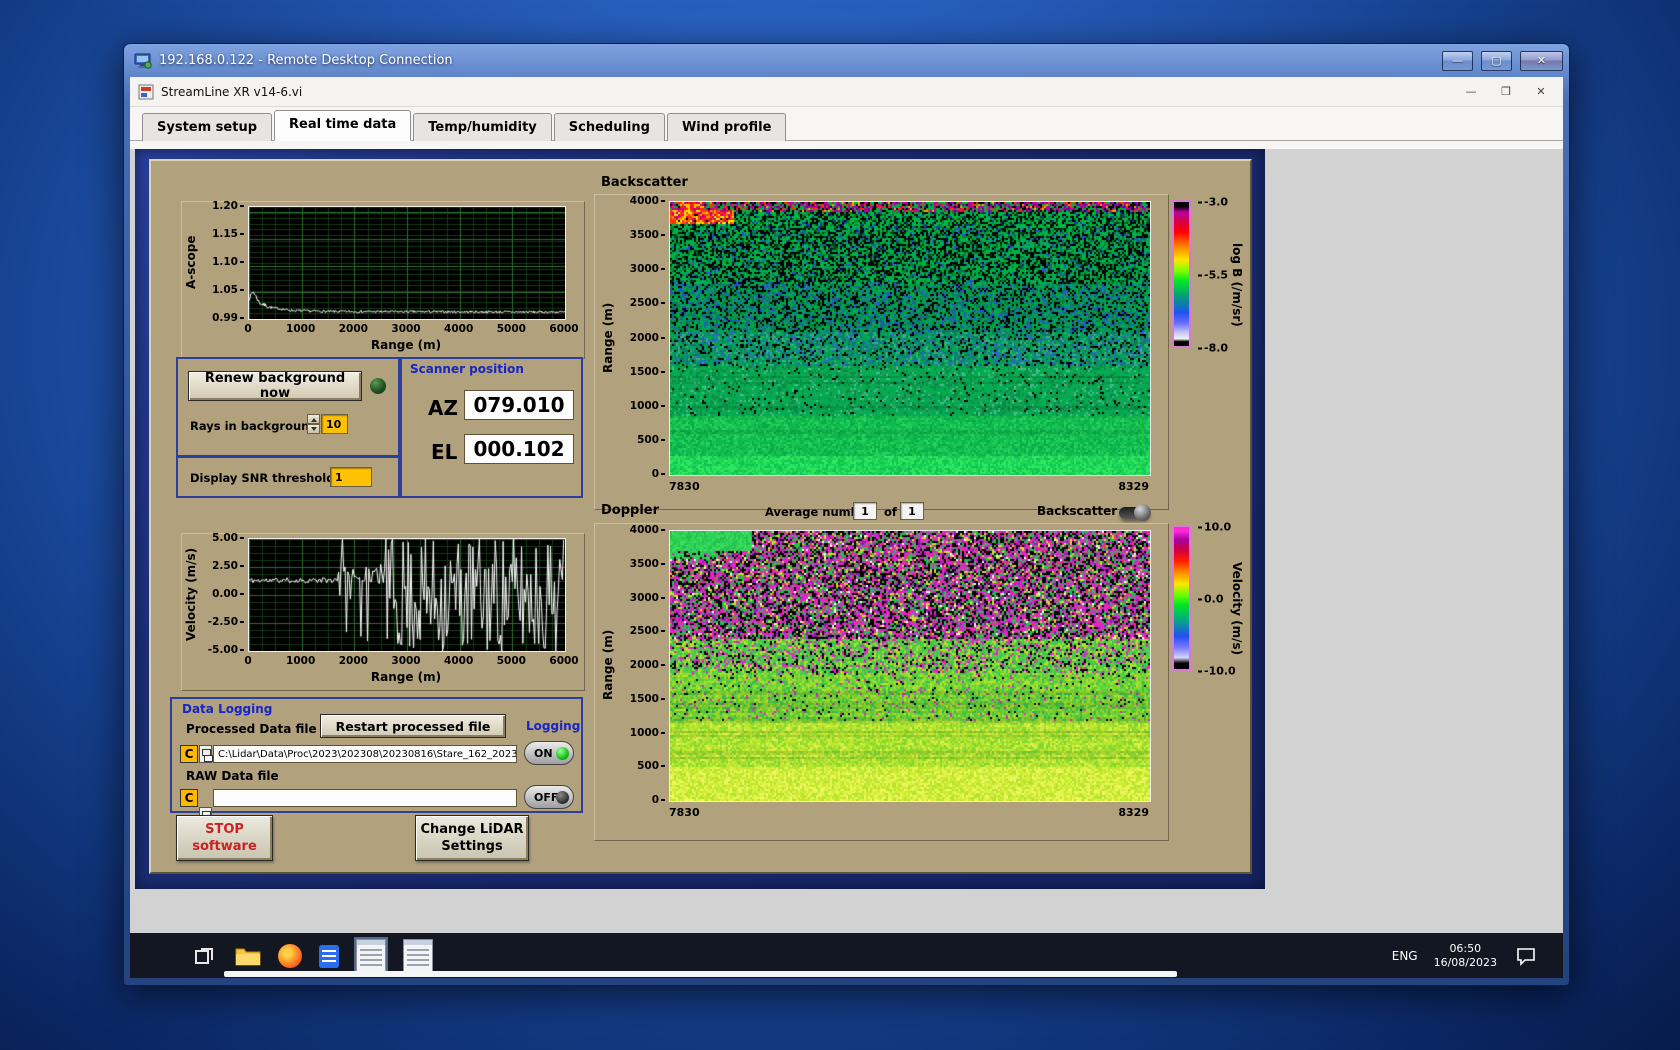  What do you see at coordinates (543, 753) in the screenshot?
I see `on-label: ON` at bounding box center [543, 753].